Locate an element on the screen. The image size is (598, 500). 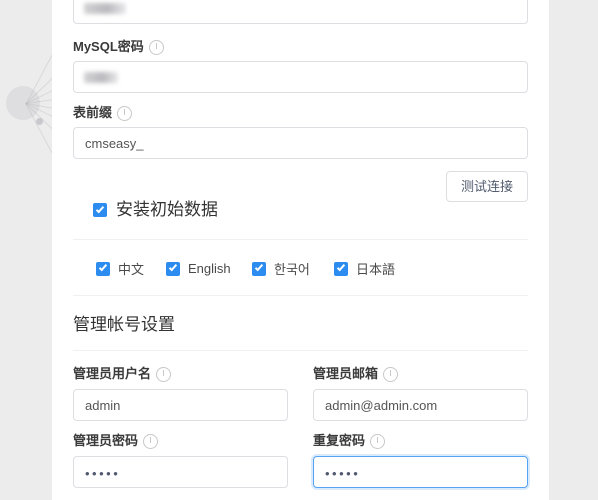
admin-password-repeat-input is located at coordinates (420, 472).